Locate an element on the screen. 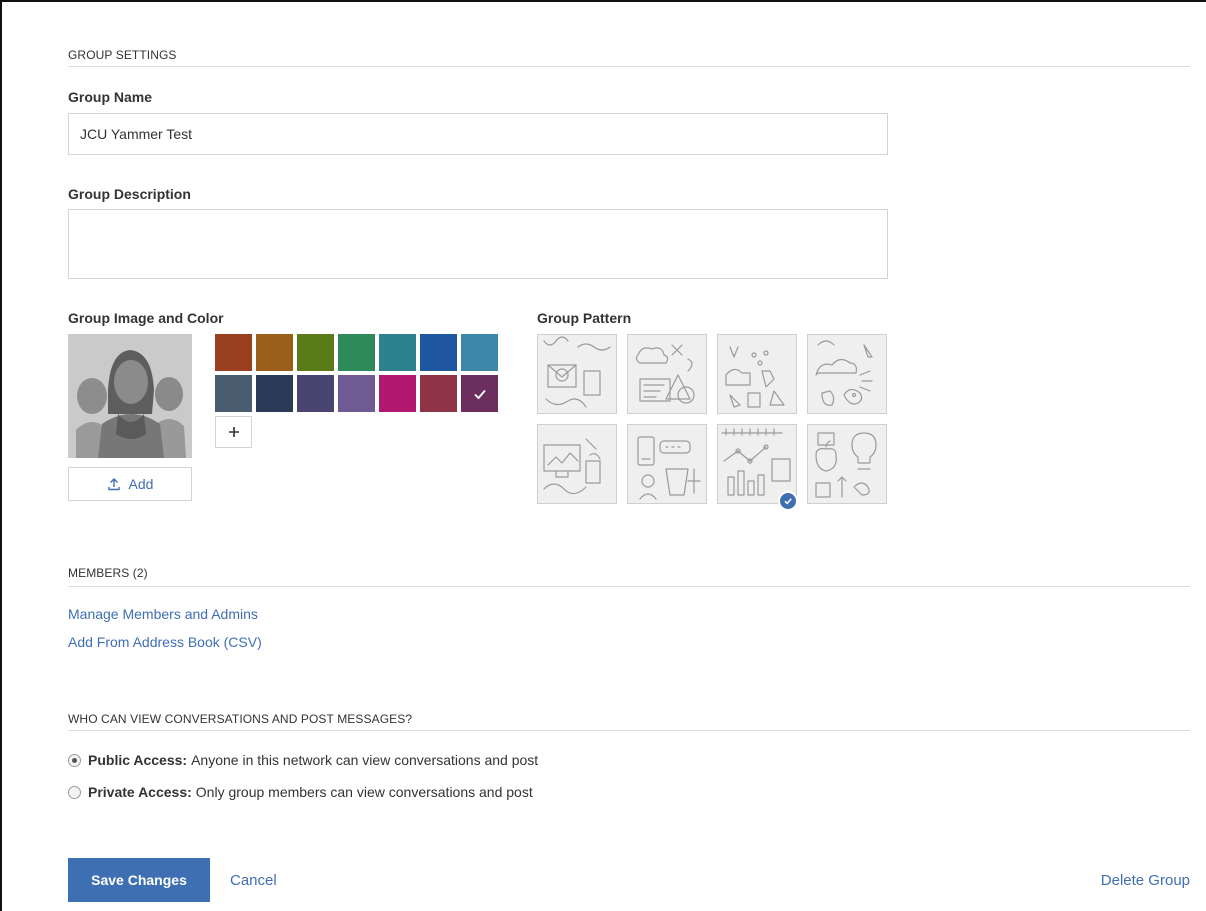  add-image-label: Add is located at coordinates (141, 484).